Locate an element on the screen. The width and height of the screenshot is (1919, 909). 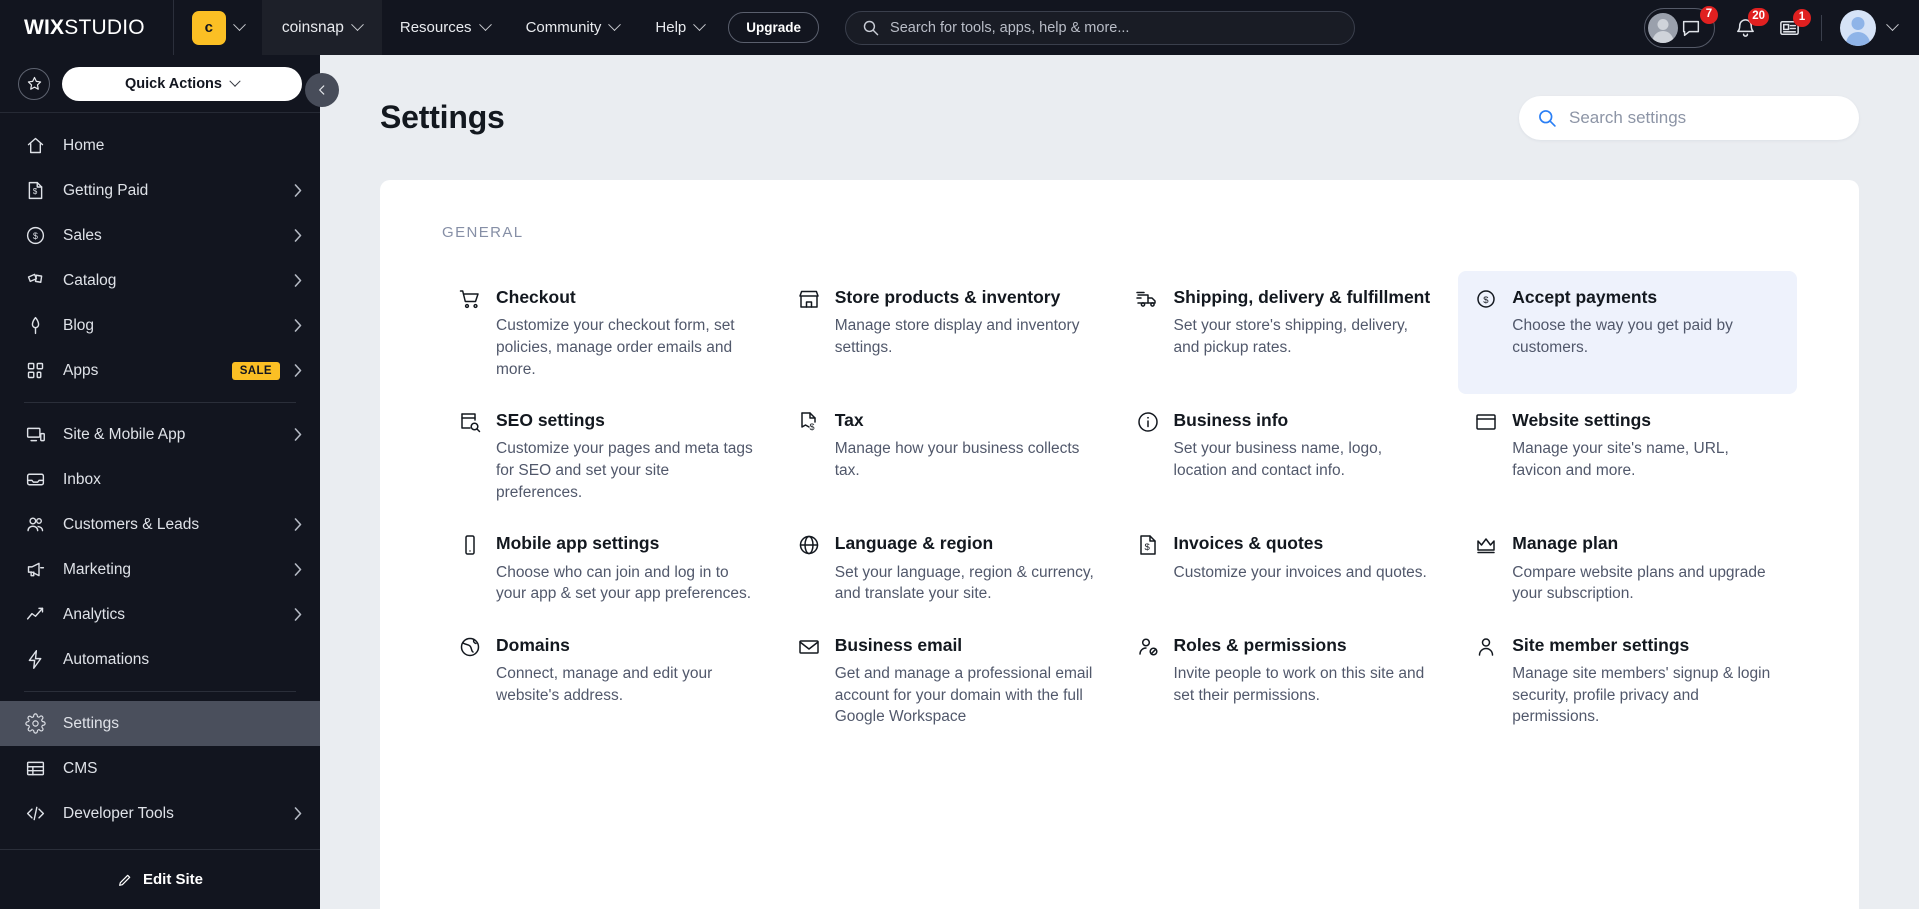
quick-actions-label: Quick Actions is located at coordinates (173, 83).